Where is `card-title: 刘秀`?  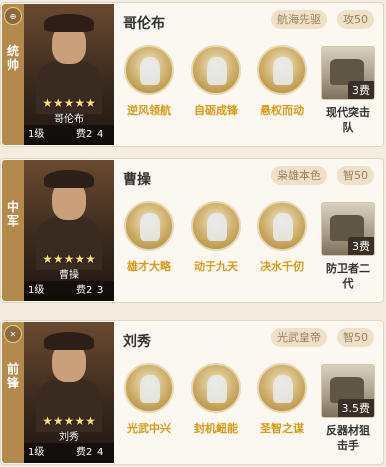 card-title: 刘秀 is located at coordinates (137, 342).